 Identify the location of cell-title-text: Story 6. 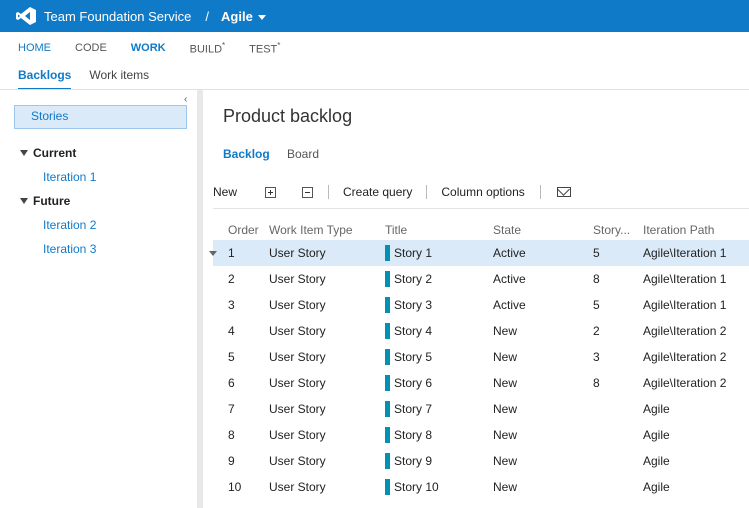
(413, 383).